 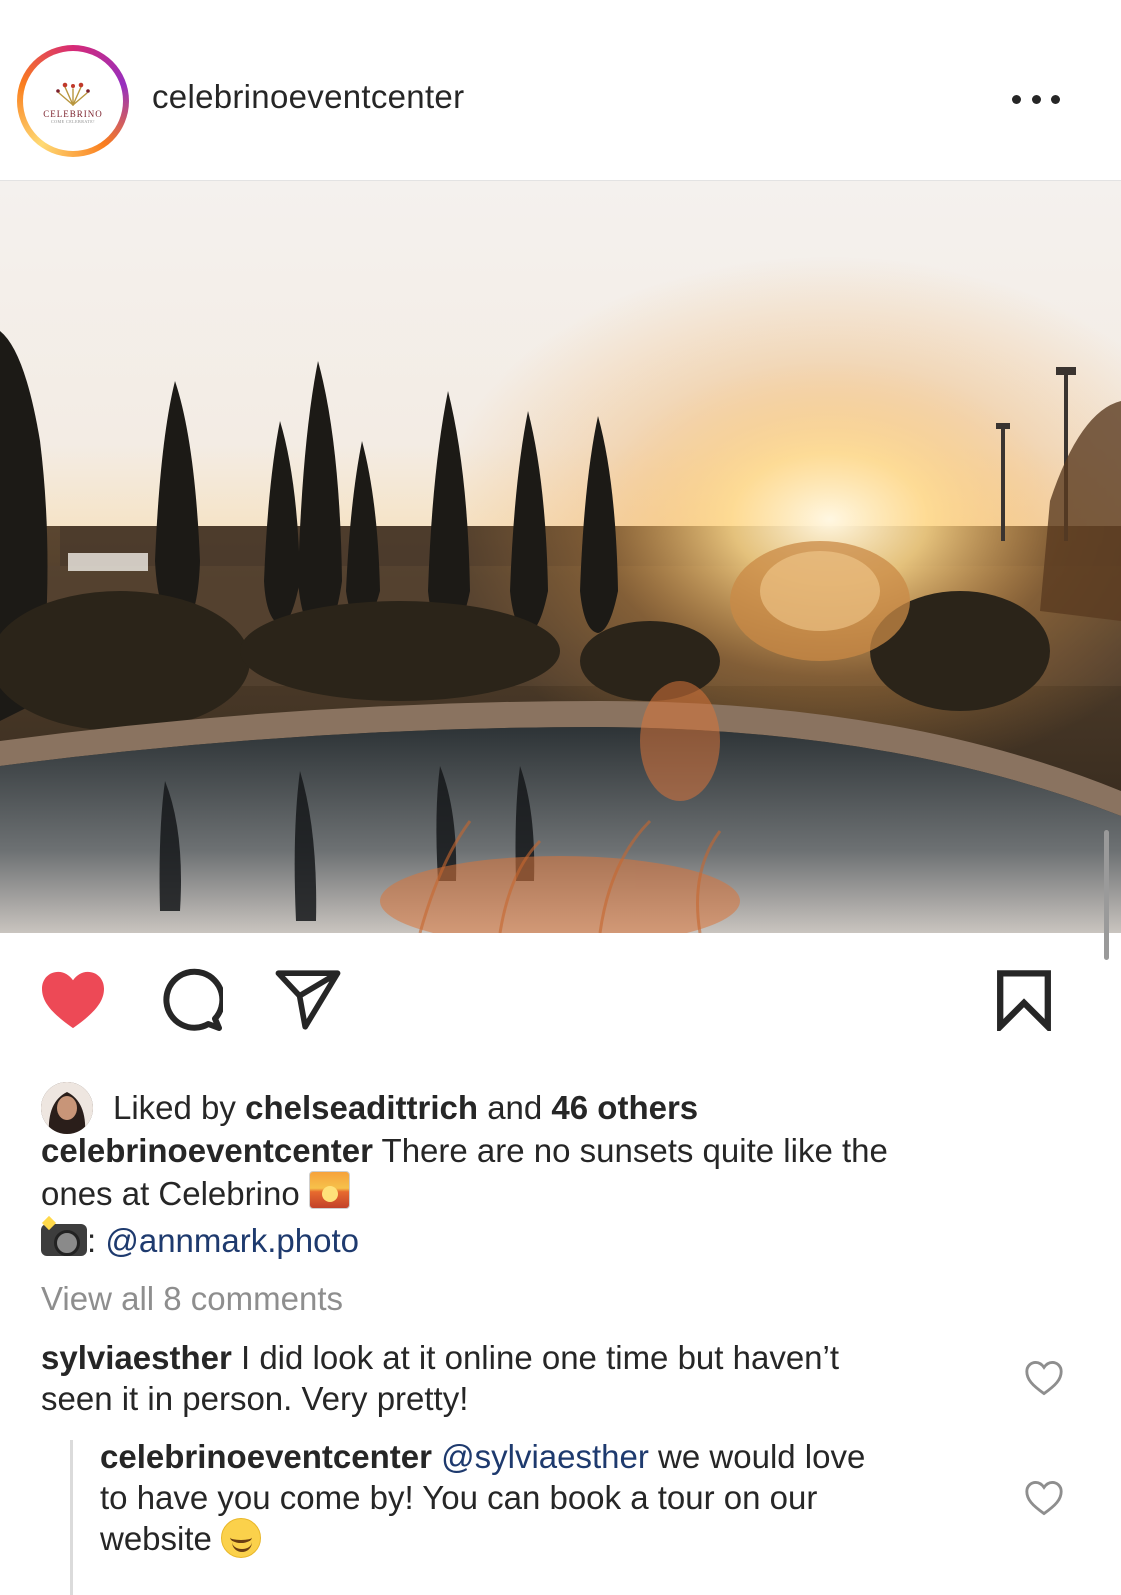 What do you see at coordinates (266, 1456) in the screenshot?
I see `reply-username: celebrinoeventcenter` at bounding box center [266, 1456].